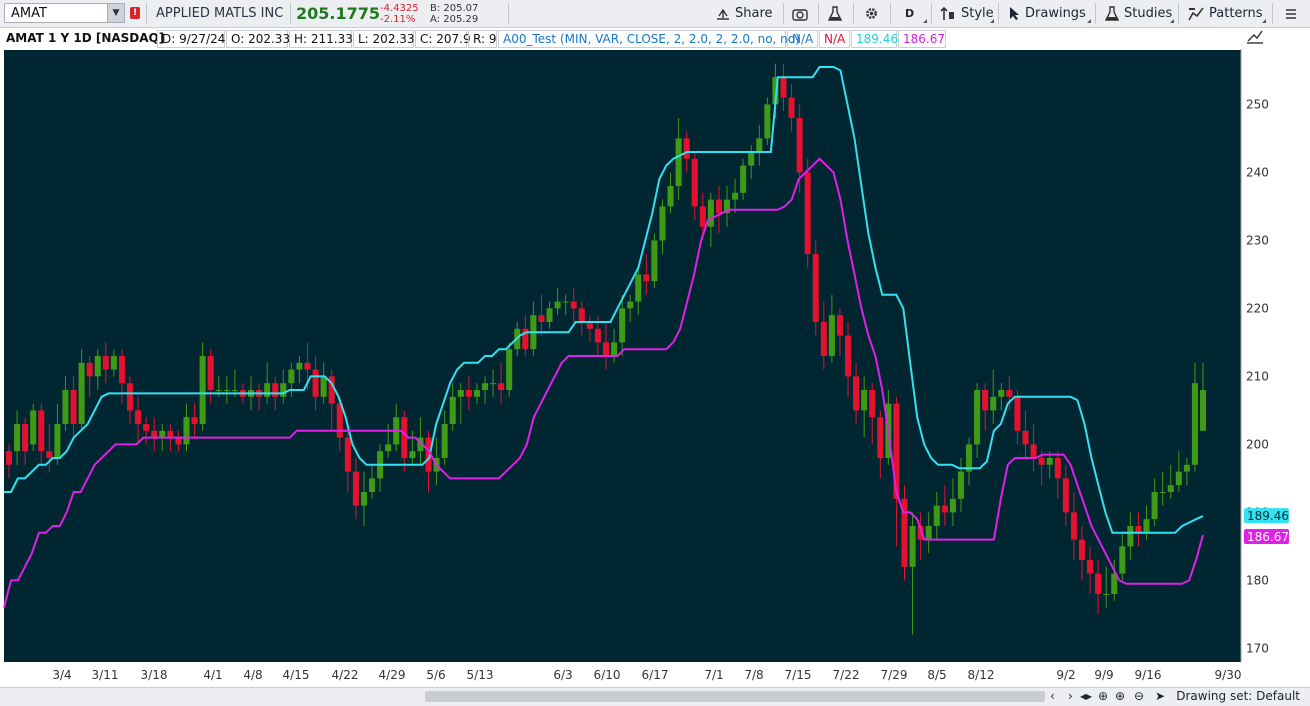  I want to click on drawings-button: Drawings, so click(1047, 13).